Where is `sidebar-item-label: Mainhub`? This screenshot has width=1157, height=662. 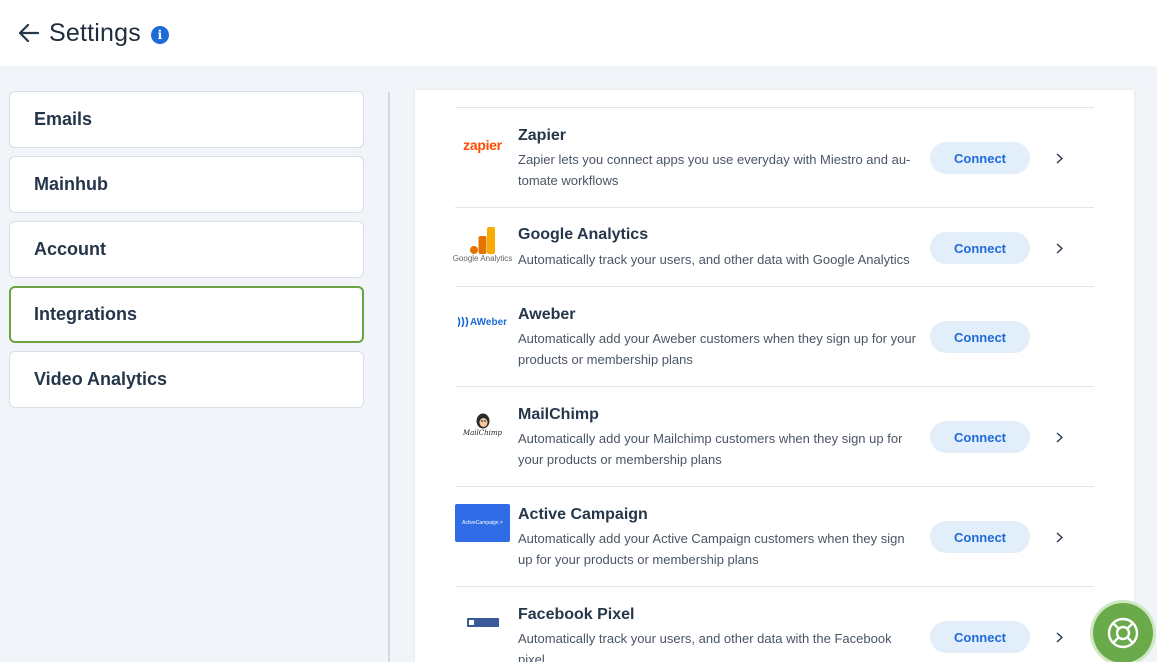
sidebar-item-label: Mainhub is located at coordinates (71, 184).